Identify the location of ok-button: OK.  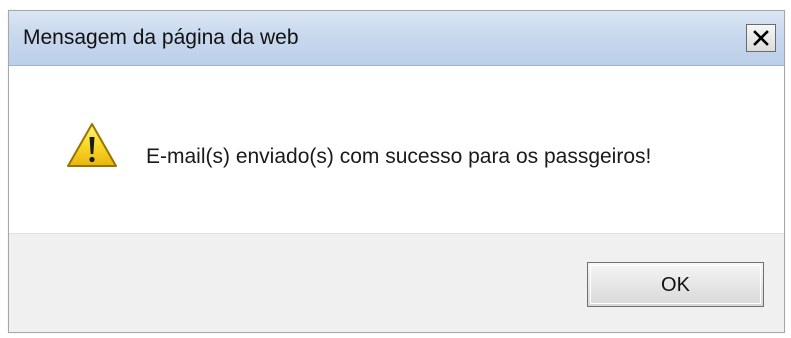
(675, 284).